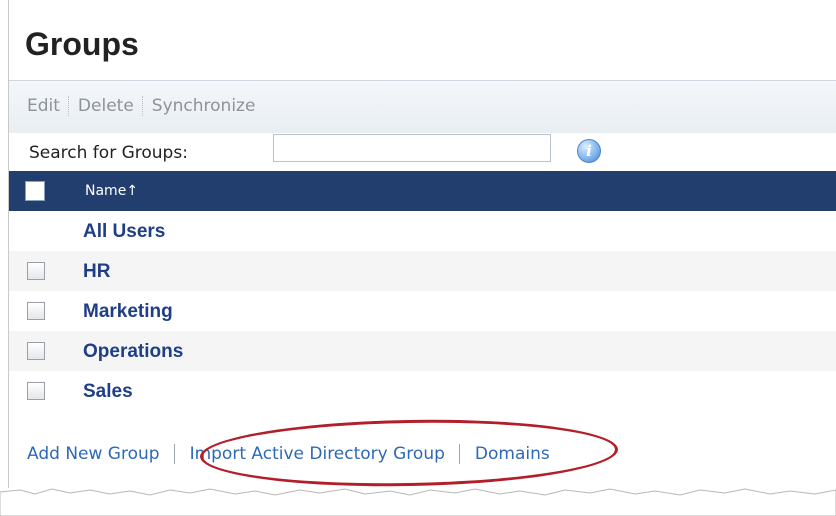  I want to click on group-link-operations: Operations, so click(133, 352).